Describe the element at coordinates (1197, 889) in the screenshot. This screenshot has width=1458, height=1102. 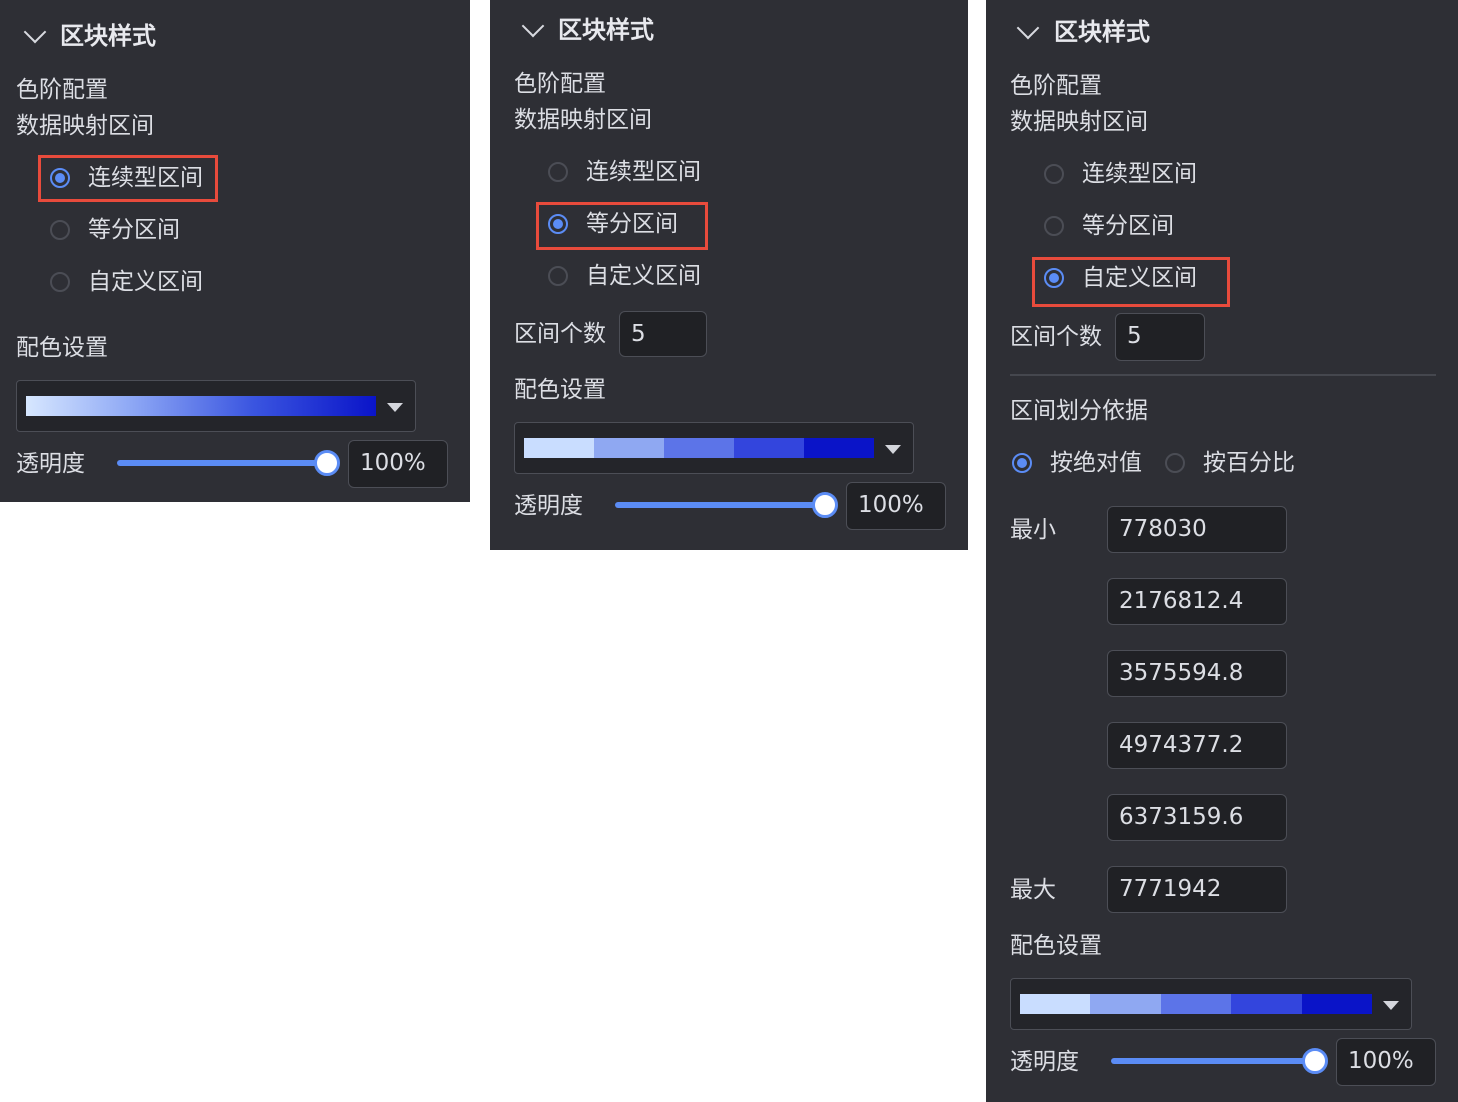
I see `breakpoint-input-6: 7771942` at that location.